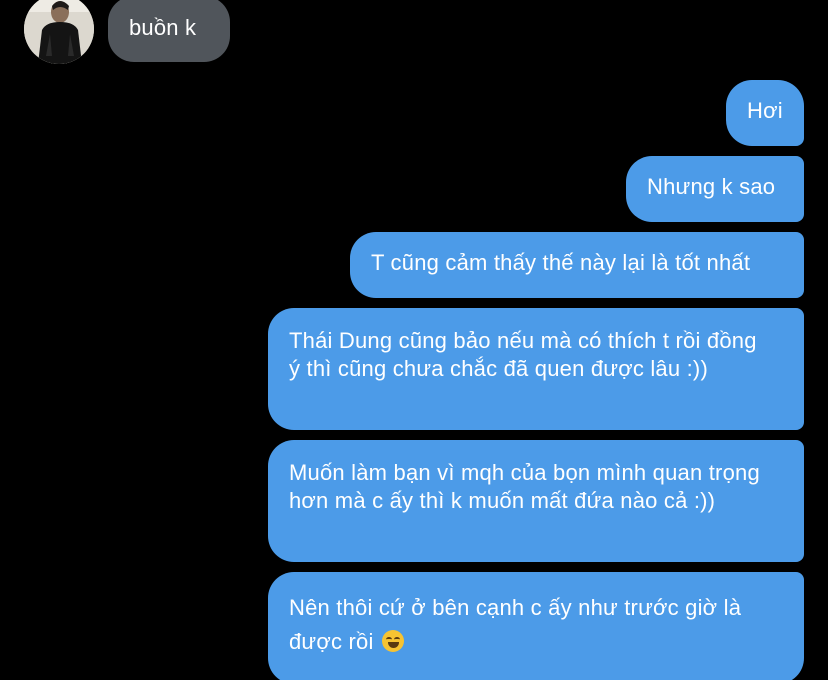 The height and width of the screenshot is (680, 828). I want to click on contact-avatar, so click(59, 32).